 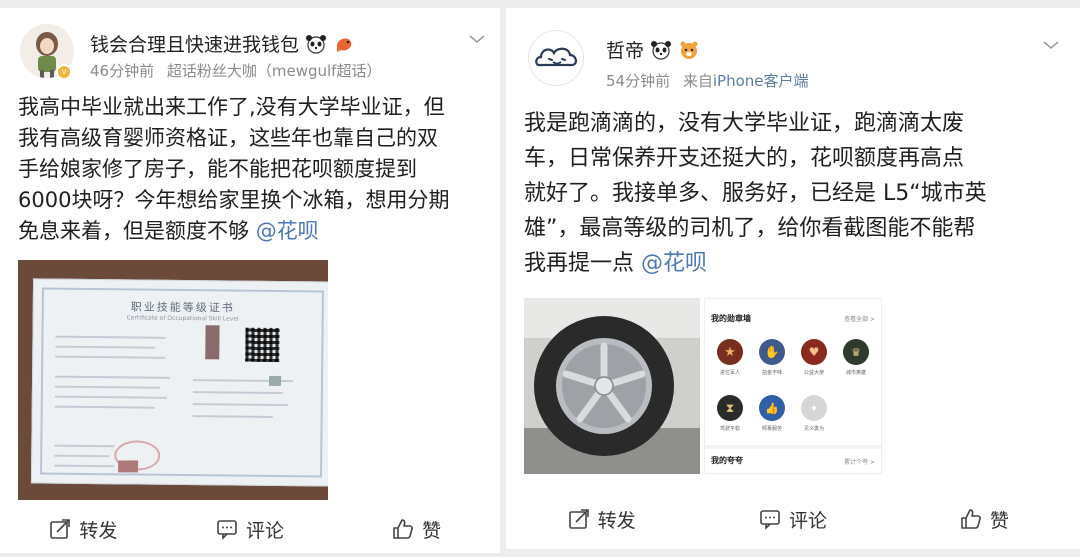 What do you see at coordinates (231, 107) in the screenshot?
I see `body-line: 我高中毕业就出来工作了,没有大学毕业证，但` at bounding box center [231, 107].